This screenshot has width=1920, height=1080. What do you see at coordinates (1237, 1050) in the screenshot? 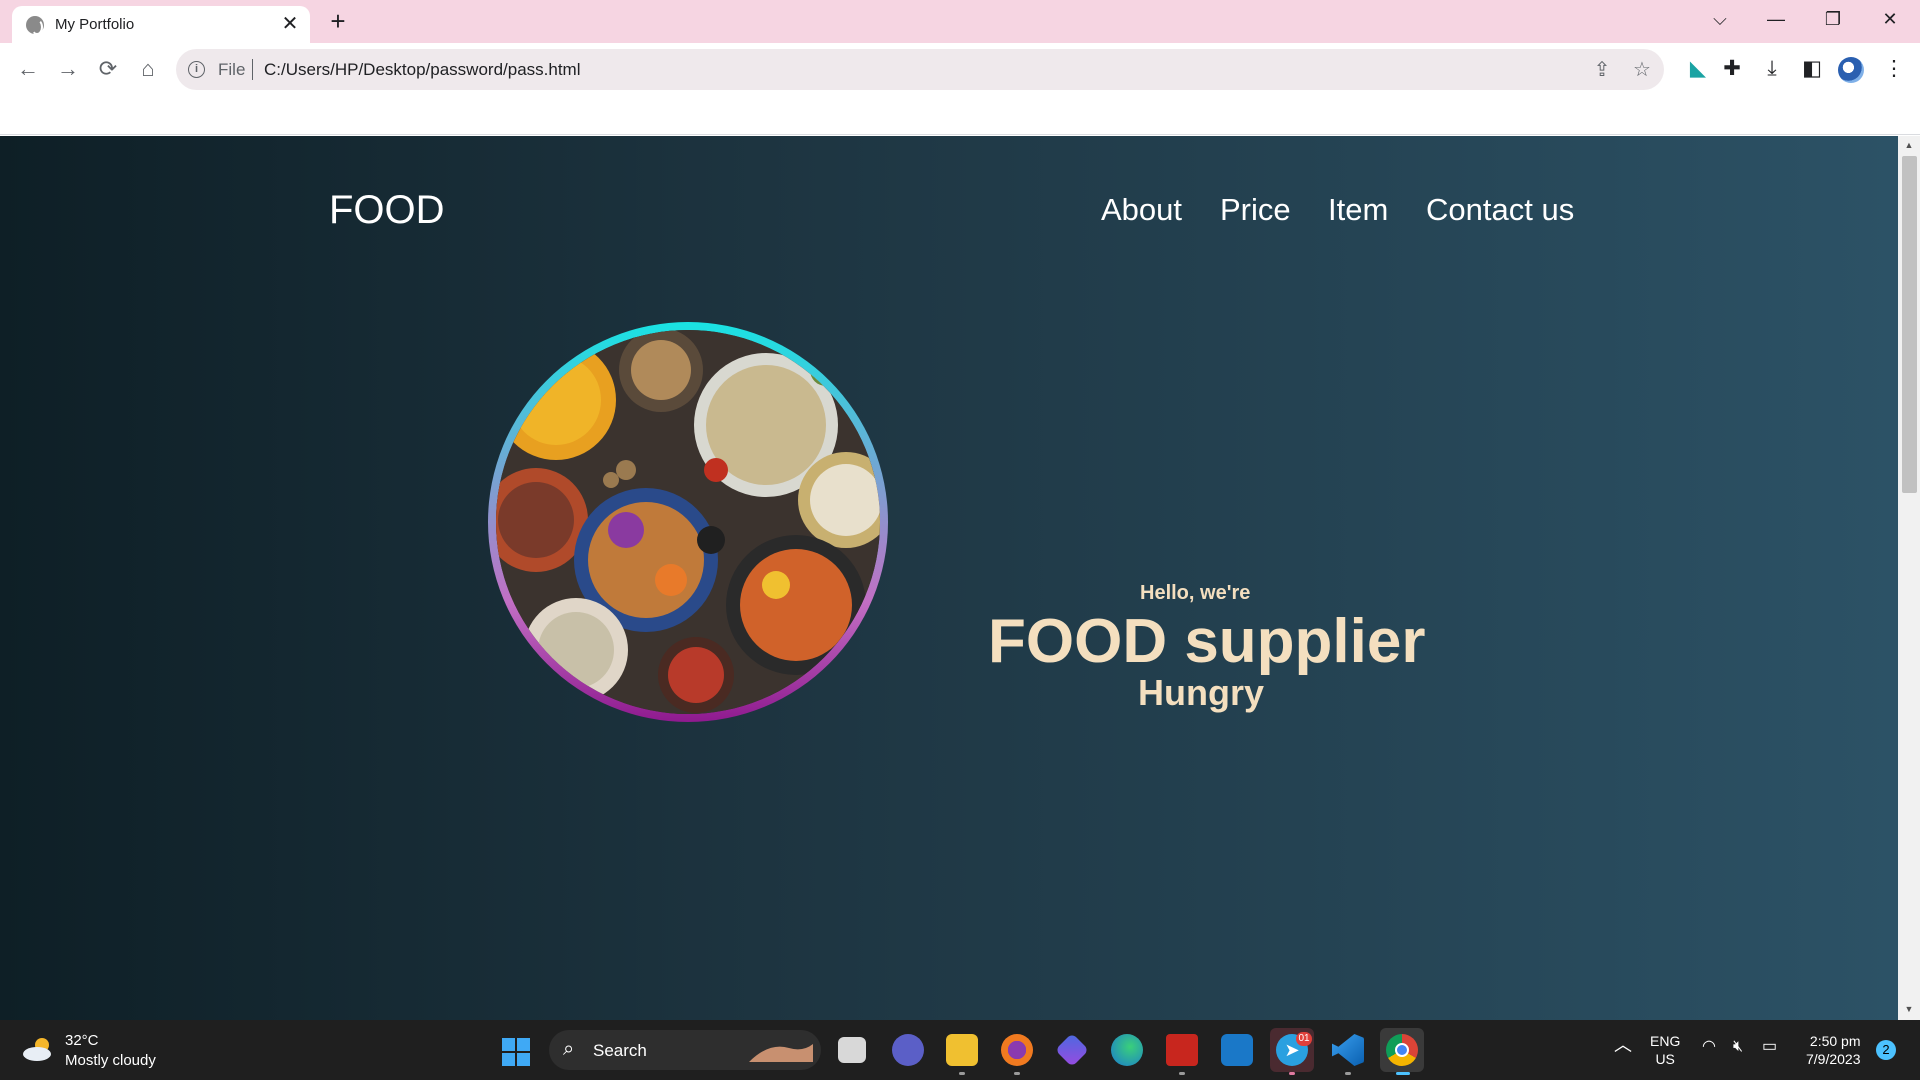
I see `mail-icon` at bounding box center [1237, 1050].